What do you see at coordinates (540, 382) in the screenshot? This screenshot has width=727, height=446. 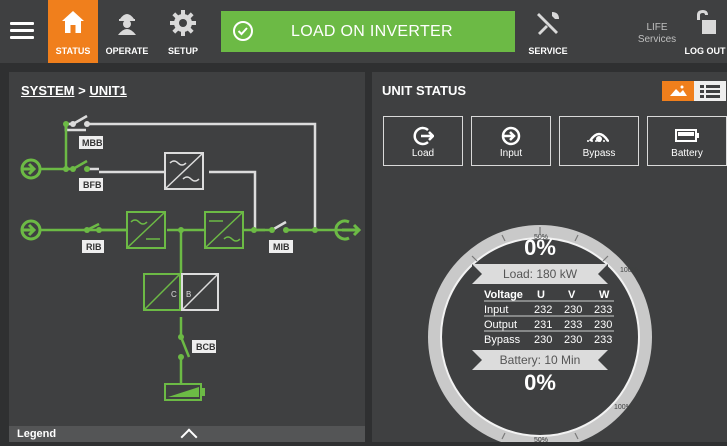 I see `battery-percent: 0%` at bounding box center [540, 382].